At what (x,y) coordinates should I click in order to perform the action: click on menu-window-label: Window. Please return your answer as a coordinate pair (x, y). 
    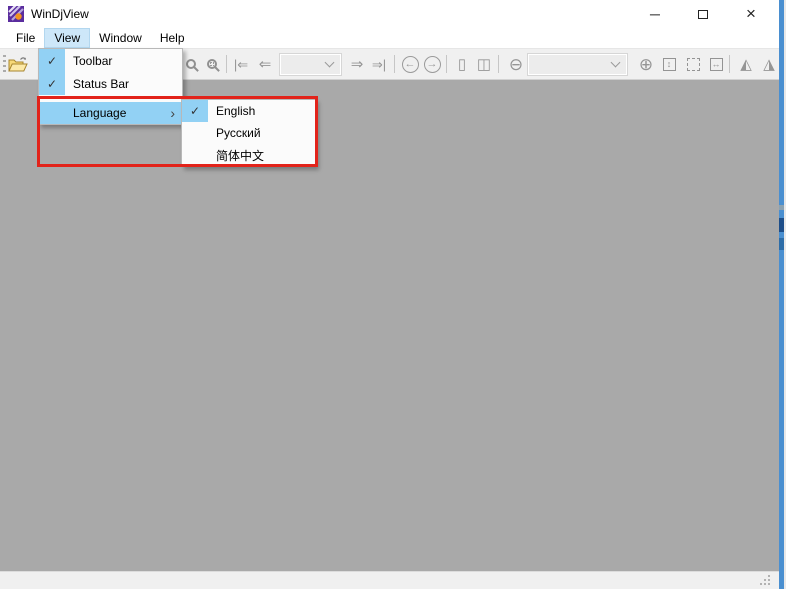
    Looking at the image, I should click on (120, 38).